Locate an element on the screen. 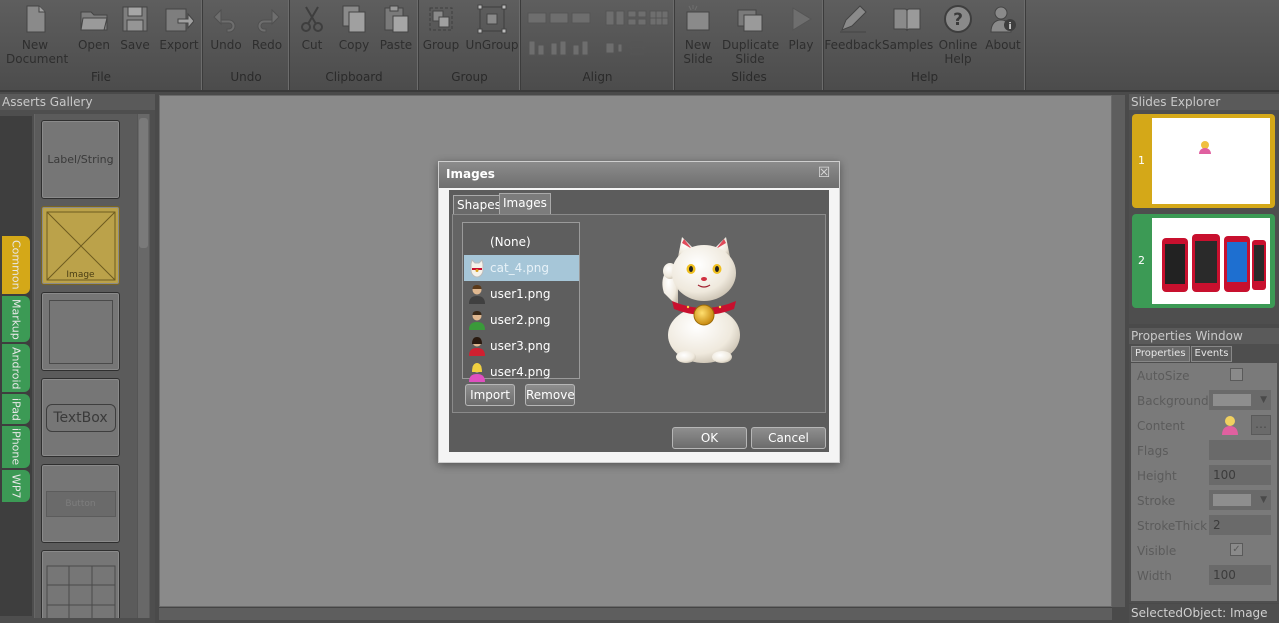 This screenshot has height=623, width=1279. ribbon-group-slides: New Slide Duplicate Slide Play Slides is located at coordinates (749, 45).